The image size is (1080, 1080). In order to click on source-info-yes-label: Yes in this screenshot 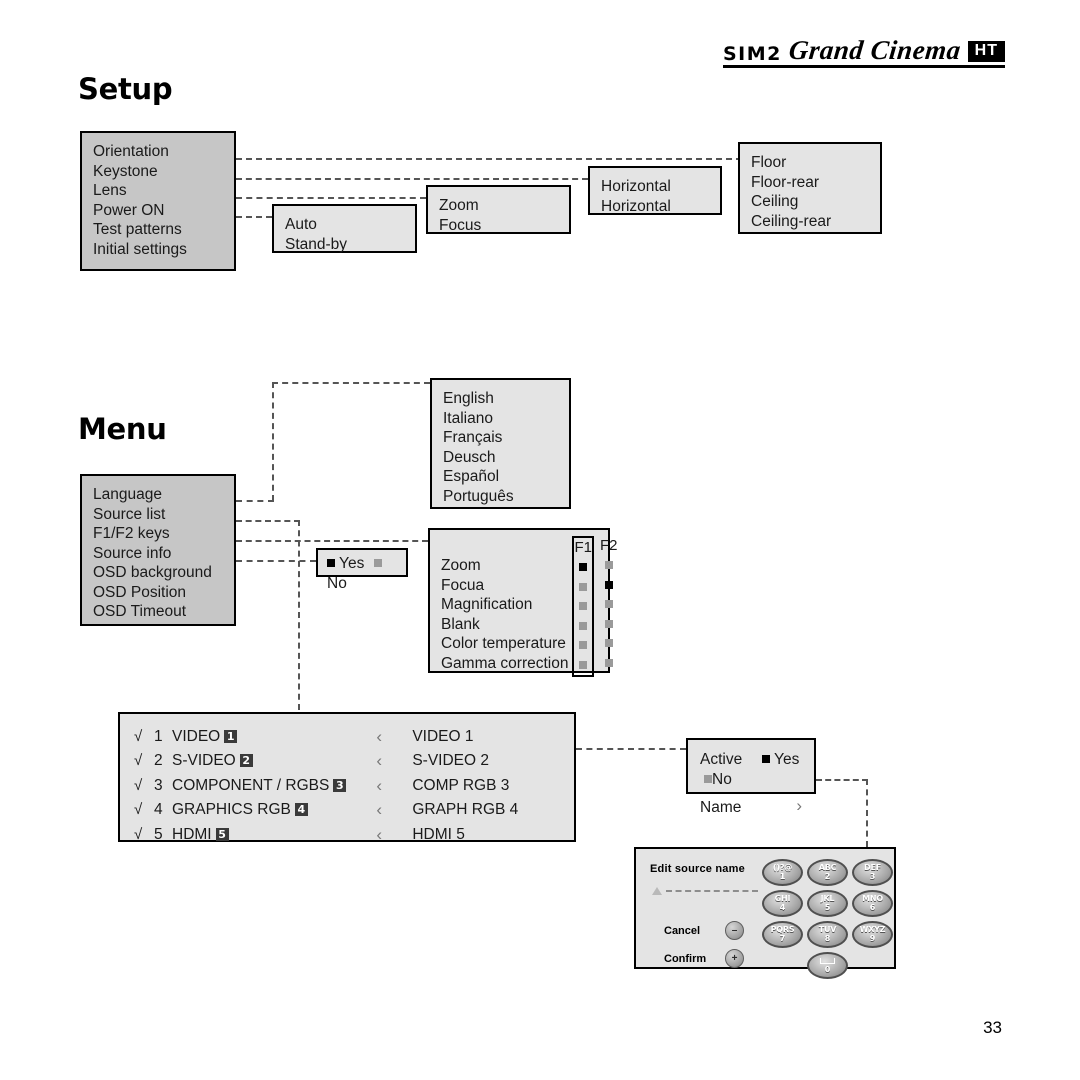, I will do `click(351, 563)`.